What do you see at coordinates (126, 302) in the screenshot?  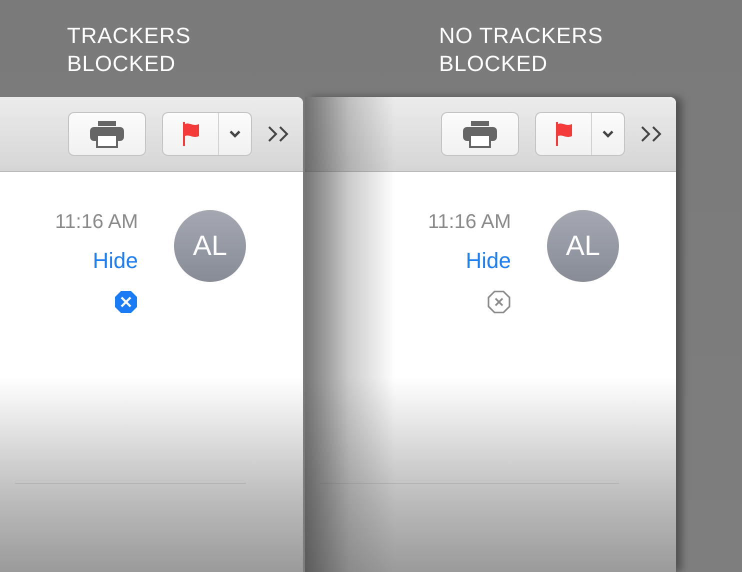 I see `blocked-icon` at bounding box center [126, 302].